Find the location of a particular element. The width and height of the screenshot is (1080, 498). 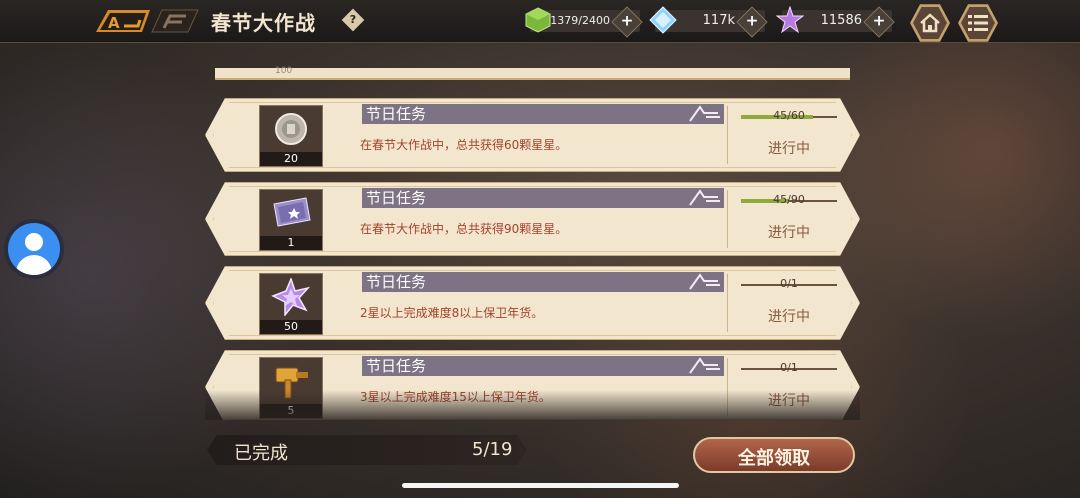

claim-all-label: 全部领取 is located at coordinates (774, 458).